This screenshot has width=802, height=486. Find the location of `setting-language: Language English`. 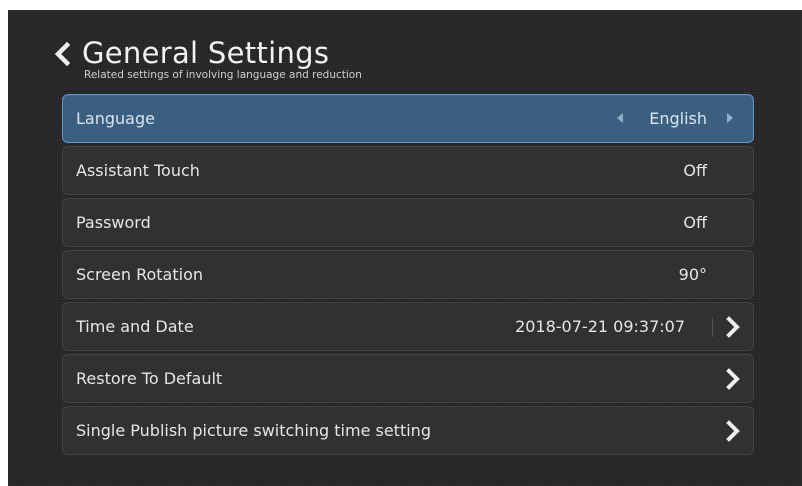

setting-language: Language English is located at coordinates (408, 118).